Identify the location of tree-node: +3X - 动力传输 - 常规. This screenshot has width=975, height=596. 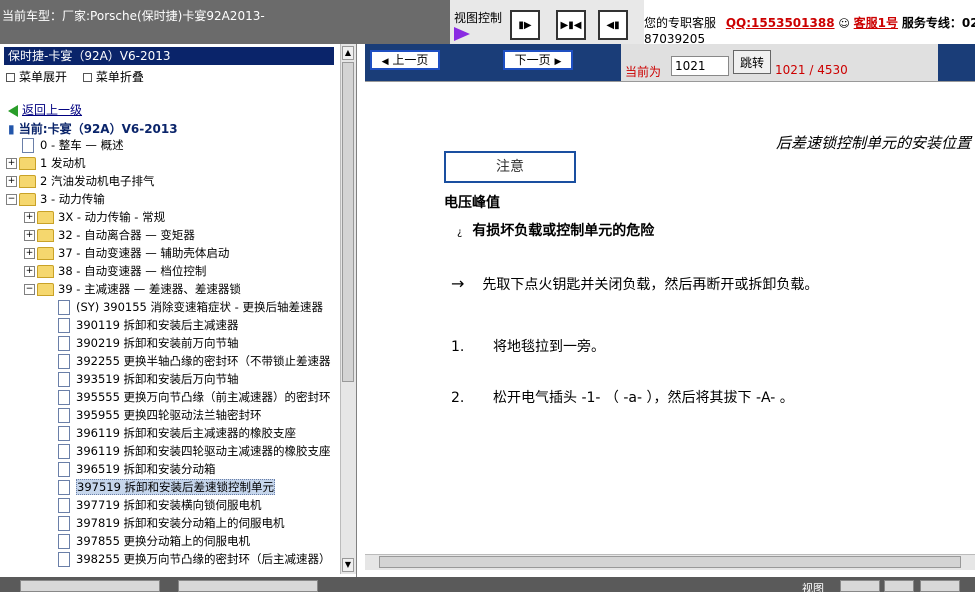
(94, 217).